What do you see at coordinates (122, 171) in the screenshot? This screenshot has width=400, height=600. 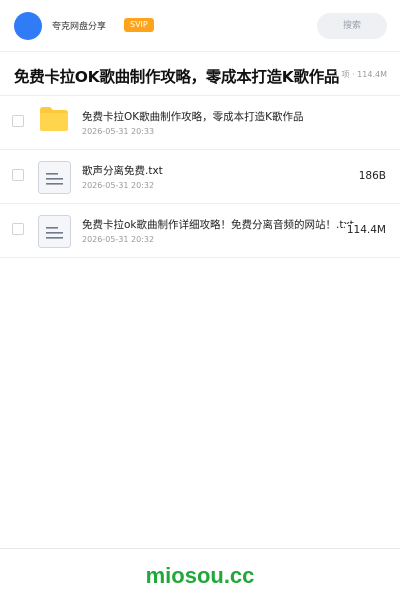 I see `file-name: 歌声分离免费.txt` at bounding box center [122, 171].